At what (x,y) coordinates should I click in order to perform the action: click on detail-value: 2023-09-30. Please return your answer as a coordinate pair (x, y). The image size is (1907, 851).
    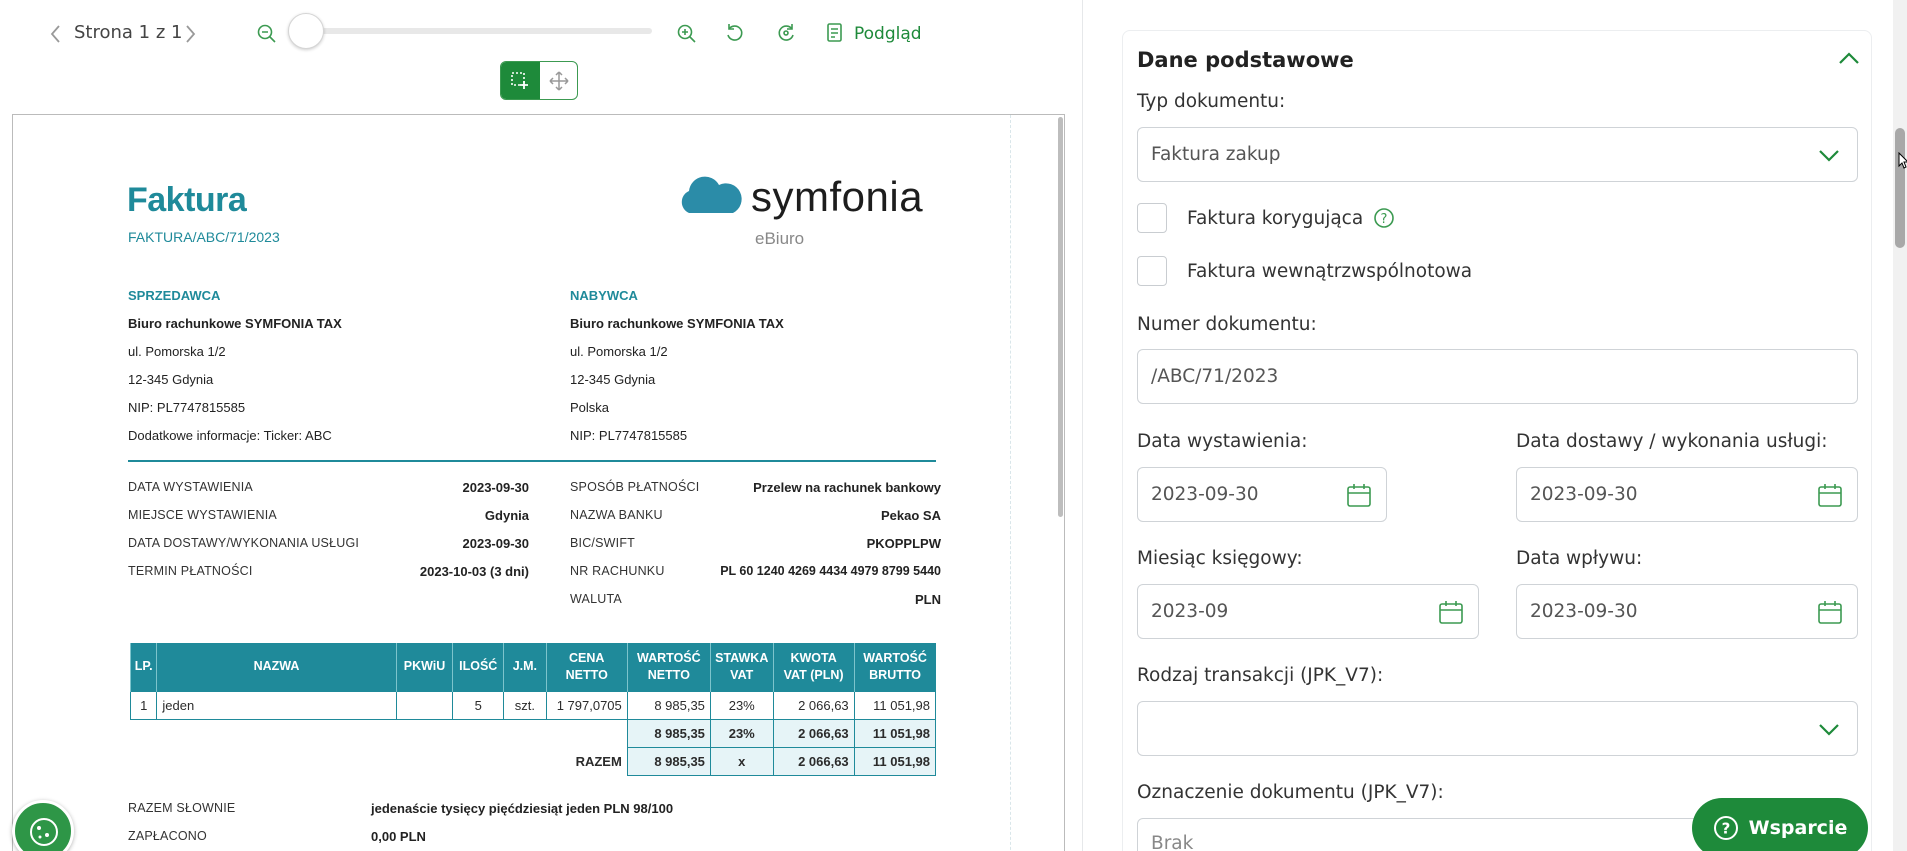
    Looking at the image, I should click on (496, 487).